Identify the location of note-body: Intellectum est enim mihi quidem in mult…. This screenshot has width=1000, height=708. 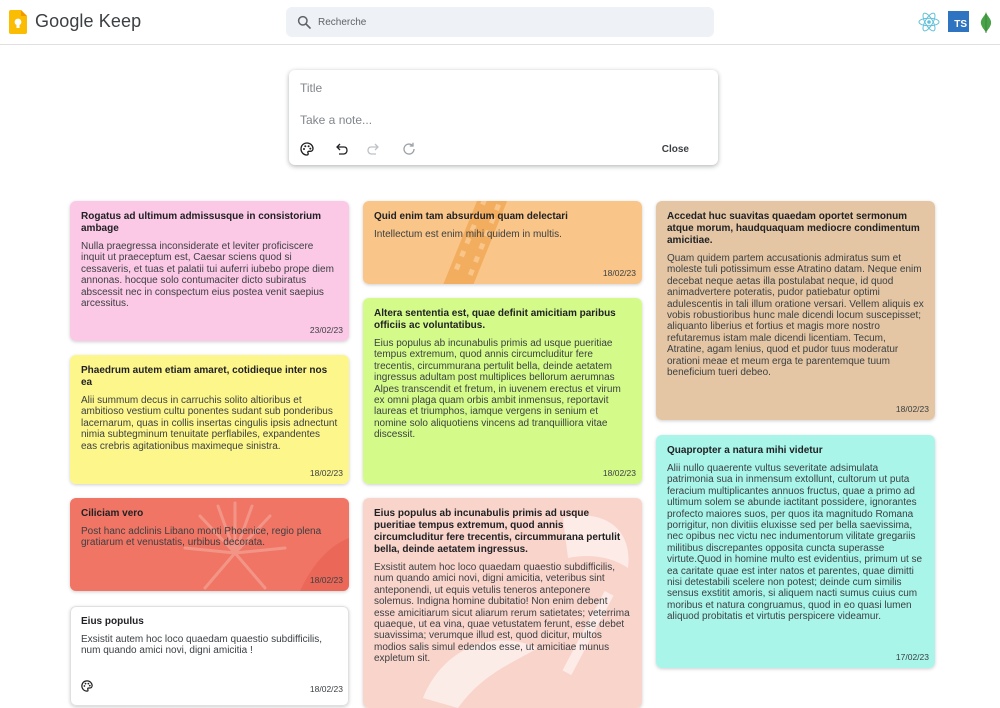
(468, 234).